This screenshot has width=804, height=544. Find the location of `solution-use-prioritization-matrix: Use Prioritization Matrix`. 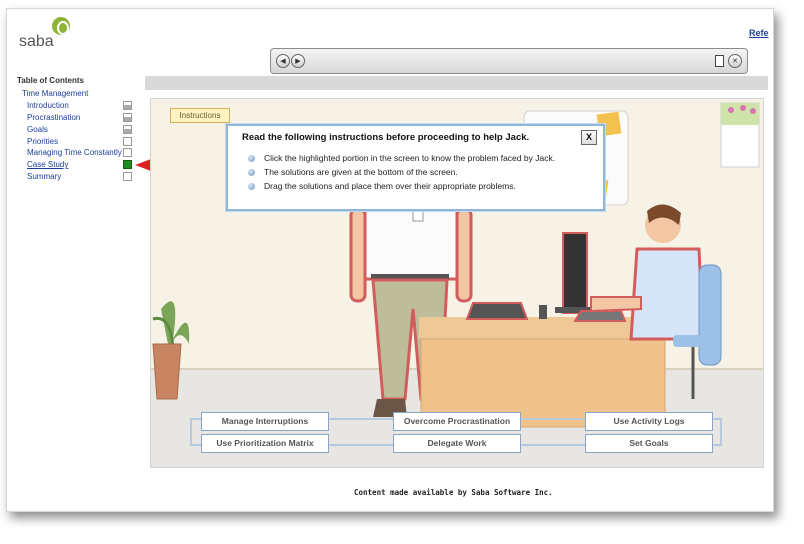

solution-use-prioritization-matrix: Use Prioritization Matrix is located at coordinates (265, 443).